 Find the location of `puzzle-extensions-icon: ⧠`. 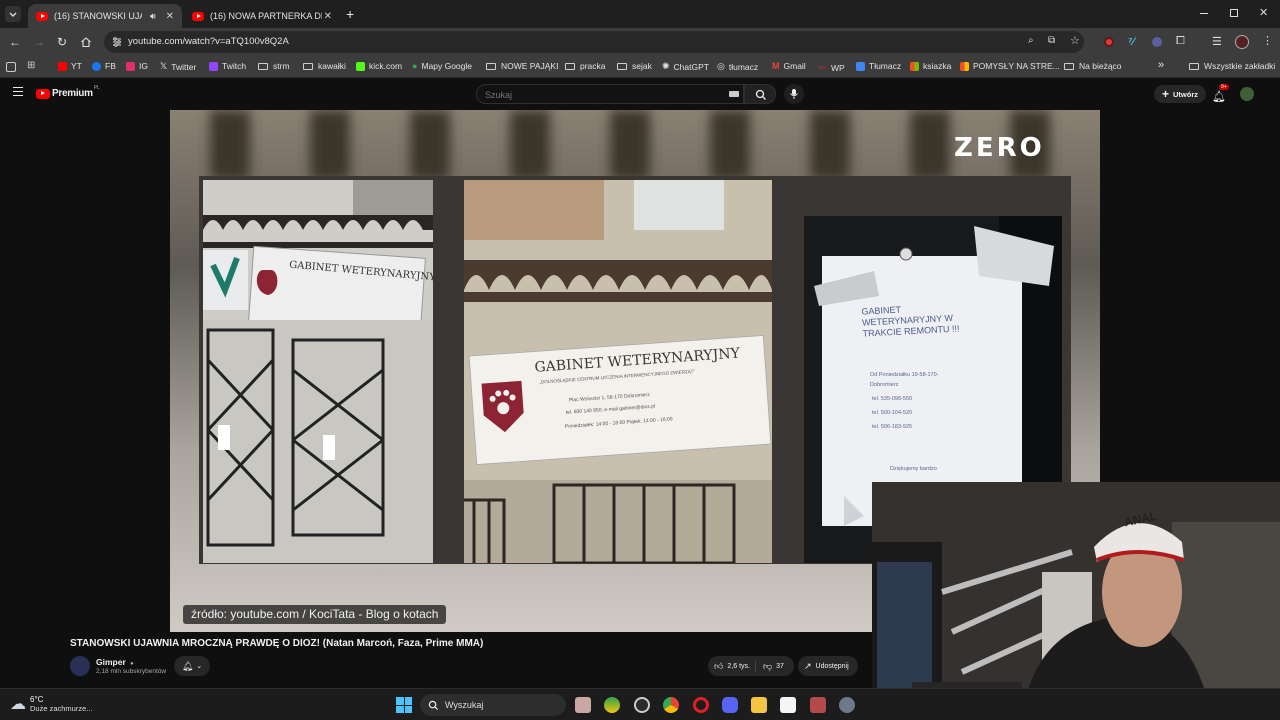

puzzle-extensions-icon: ⧠ is located at coordinates (1180, 41).